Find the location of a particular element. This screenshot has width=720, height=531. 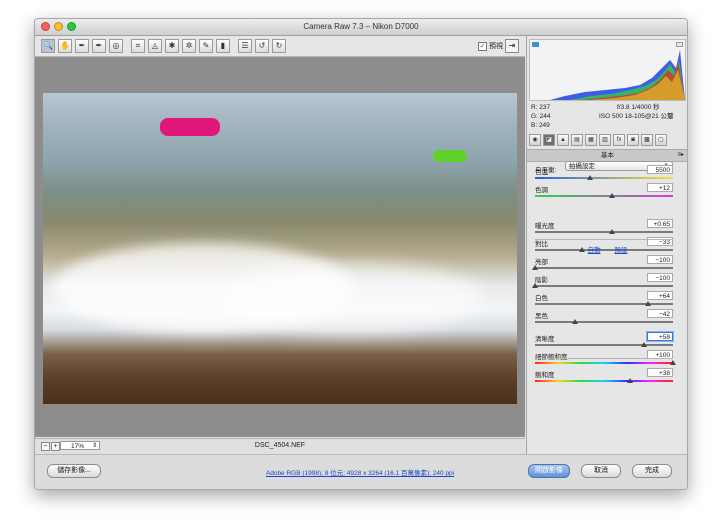

open-image-button: 開啟影像 is located at coordinates (549, 471).